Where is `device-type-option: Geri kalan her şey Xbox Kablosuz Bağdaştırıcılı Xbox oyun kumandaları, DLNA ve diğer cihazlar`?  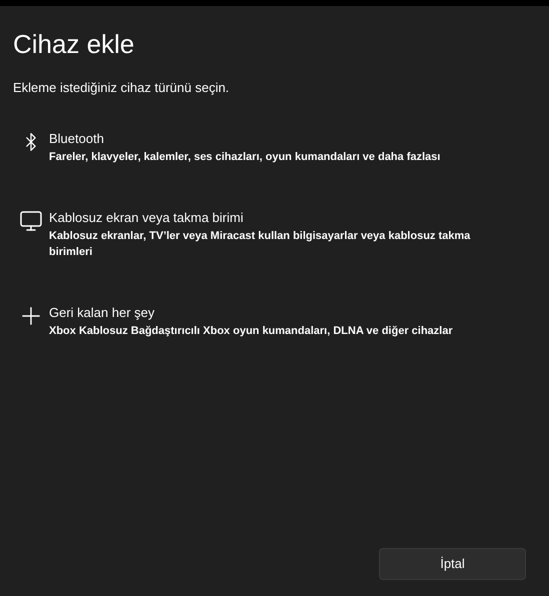 device-type-option: Geri kalan her şey Xbox Kablosuz Bağdaştırıcılı Xbox oyun kumandaları, DLNA ve diğer cihazlar is located at coordinates (274, 321).